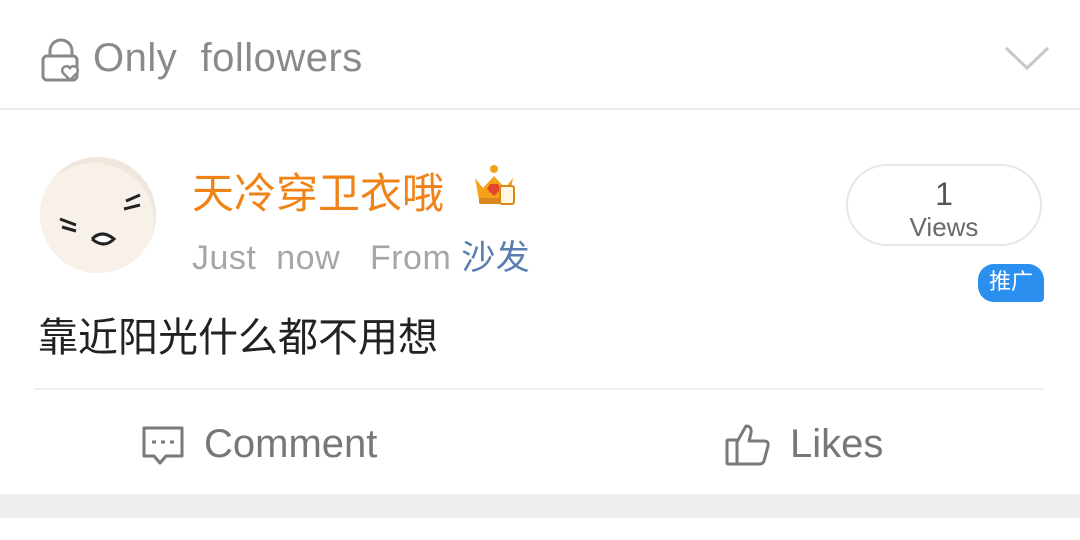 This screenshot has width=1080, height=540. I want to click on views-counter: 1 Views, so click(944, 205).